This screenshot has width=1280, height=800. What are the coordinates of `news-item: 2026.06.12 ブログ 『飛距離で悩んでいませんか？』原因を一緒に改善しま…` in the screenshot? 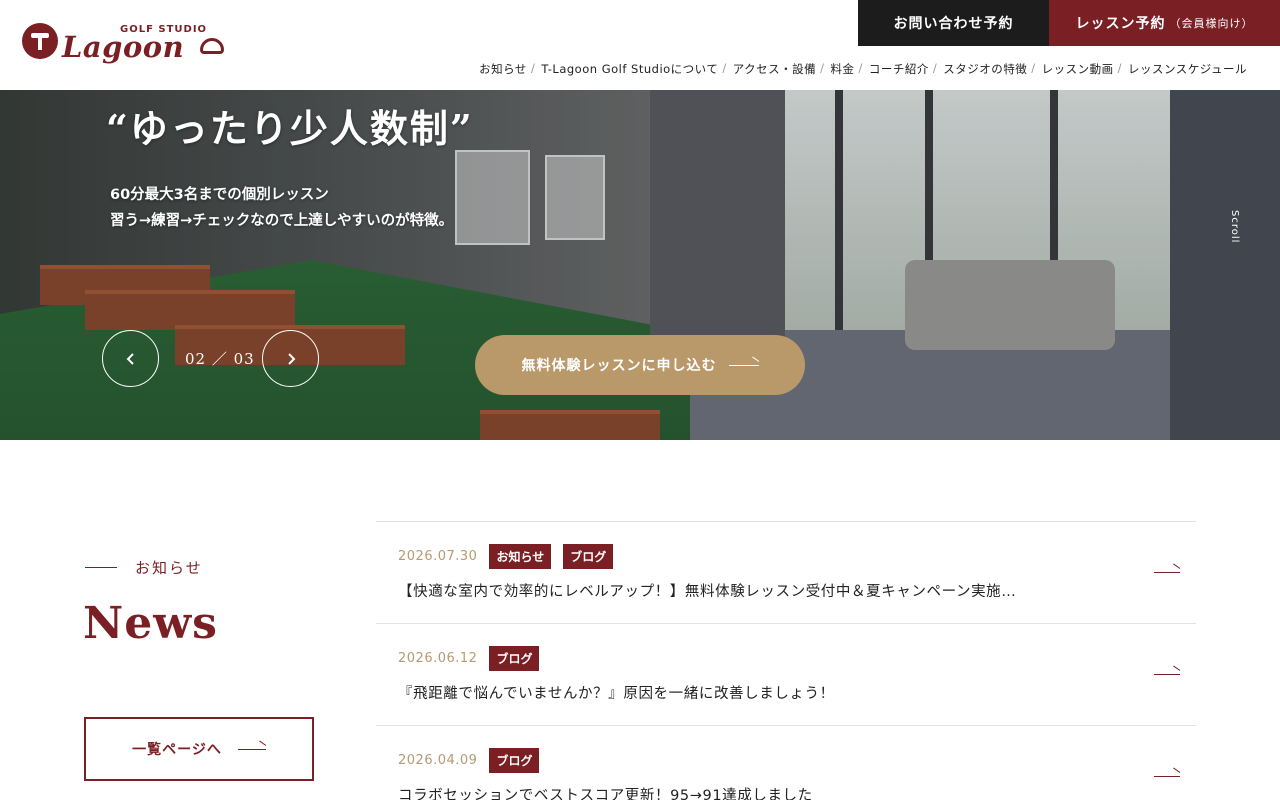 It's located at (786, 674).